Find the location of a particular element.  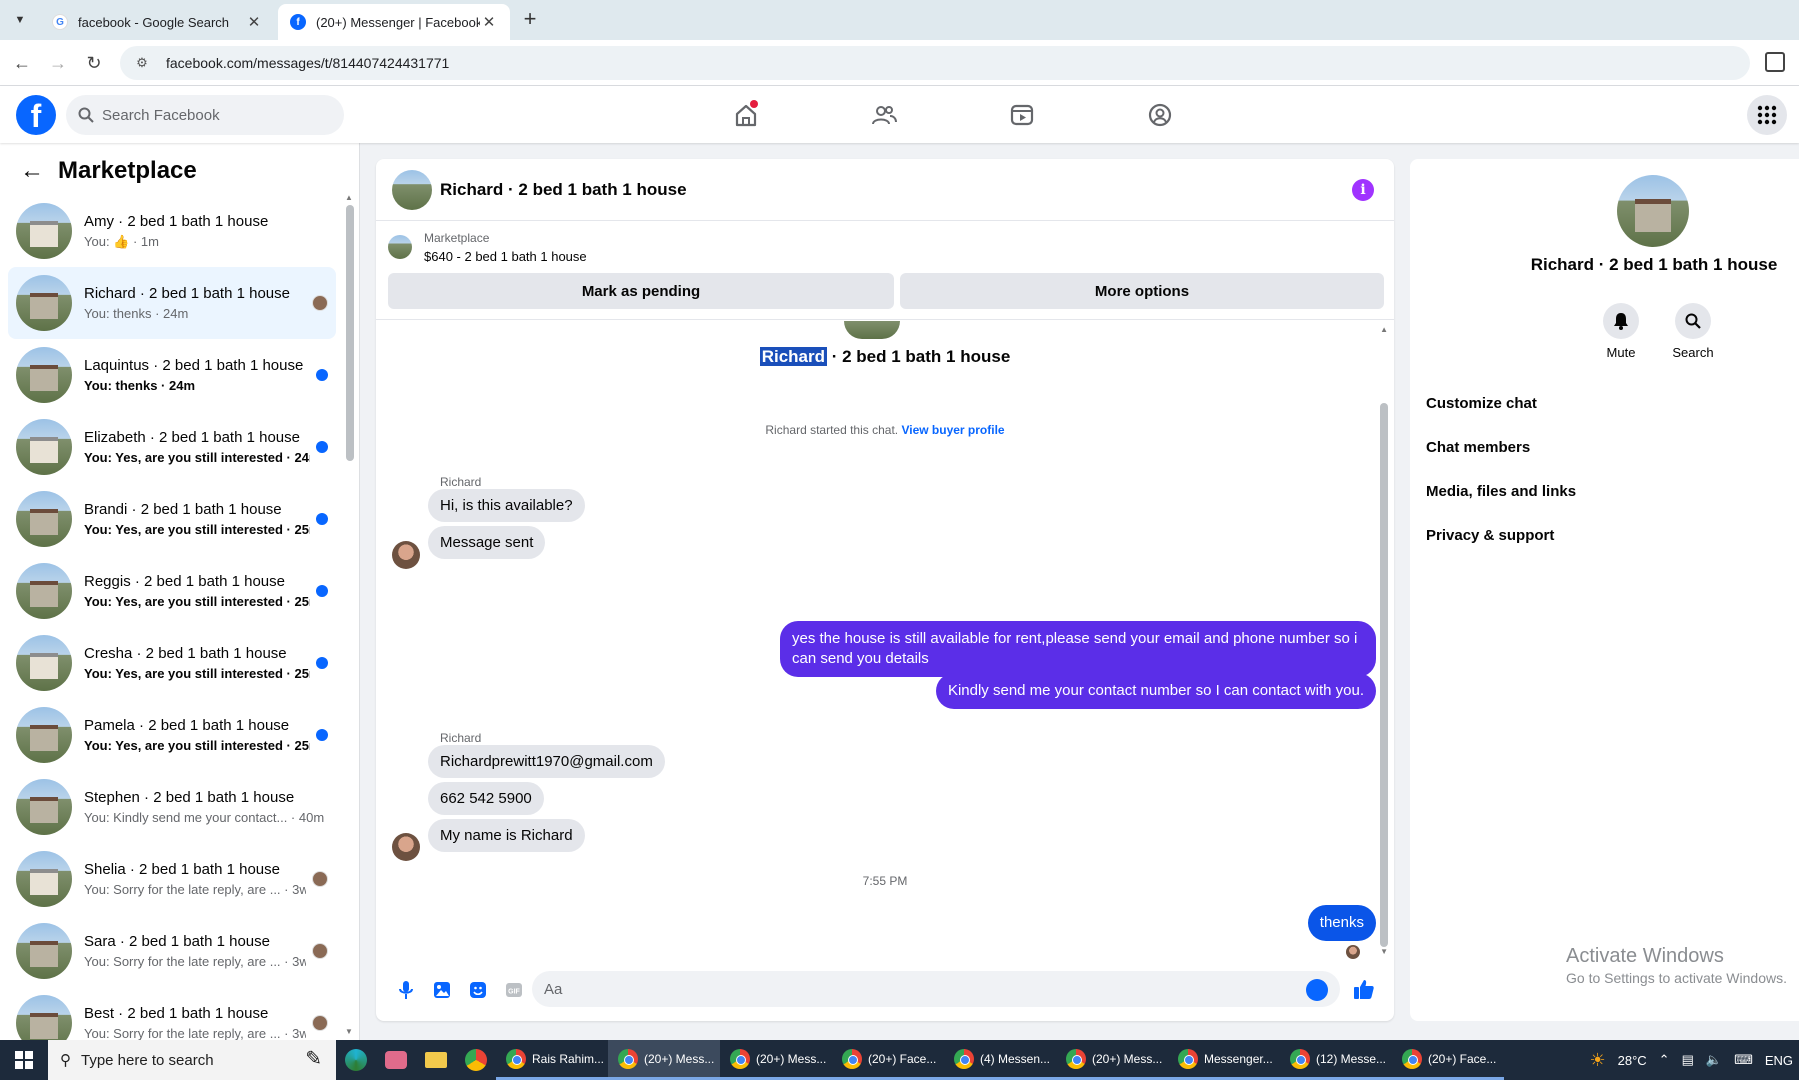

tray-chevron-icon: ⌃ is located at coordinates (1664, 1060).